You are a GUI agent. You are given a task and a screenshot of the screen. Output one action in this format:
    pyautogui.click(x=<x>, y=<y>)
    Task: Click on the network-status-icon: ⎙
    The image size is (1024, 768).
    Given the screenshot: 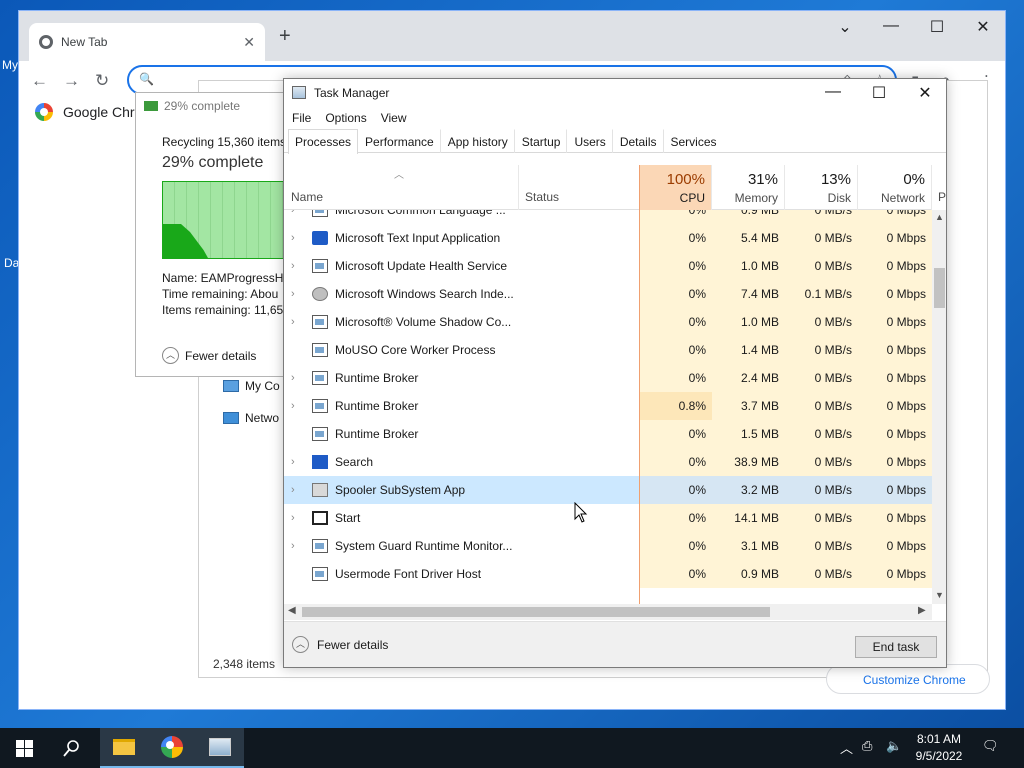 What is the action you would take?
    pyautogui.click(x=867, y=746)
    